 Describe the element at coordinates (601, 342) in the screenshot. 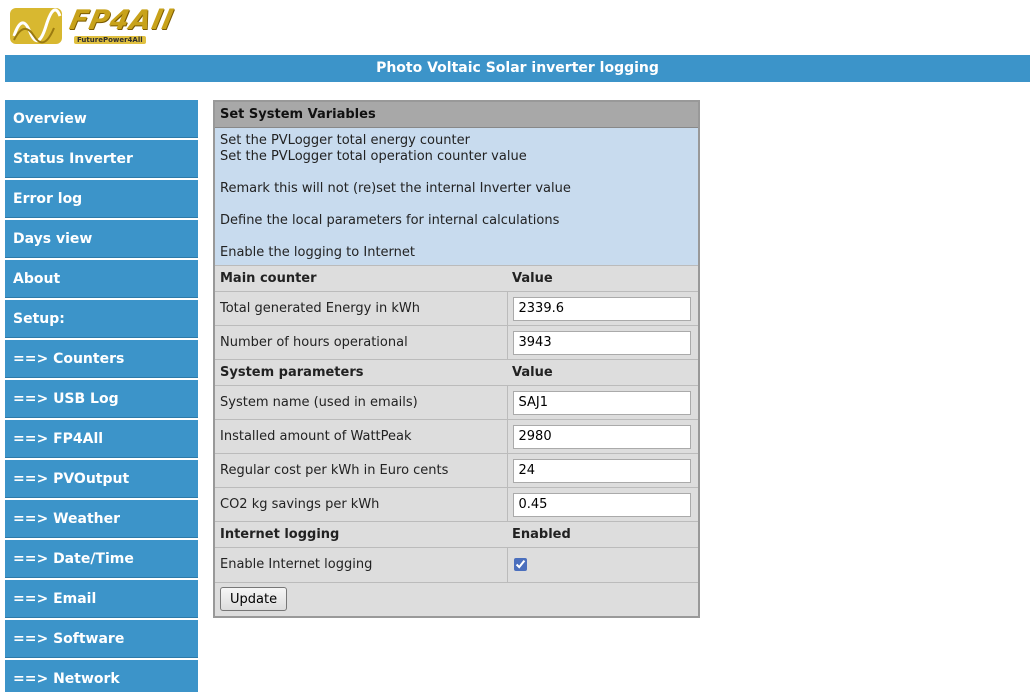

I see `hours-operational-input` at that location.